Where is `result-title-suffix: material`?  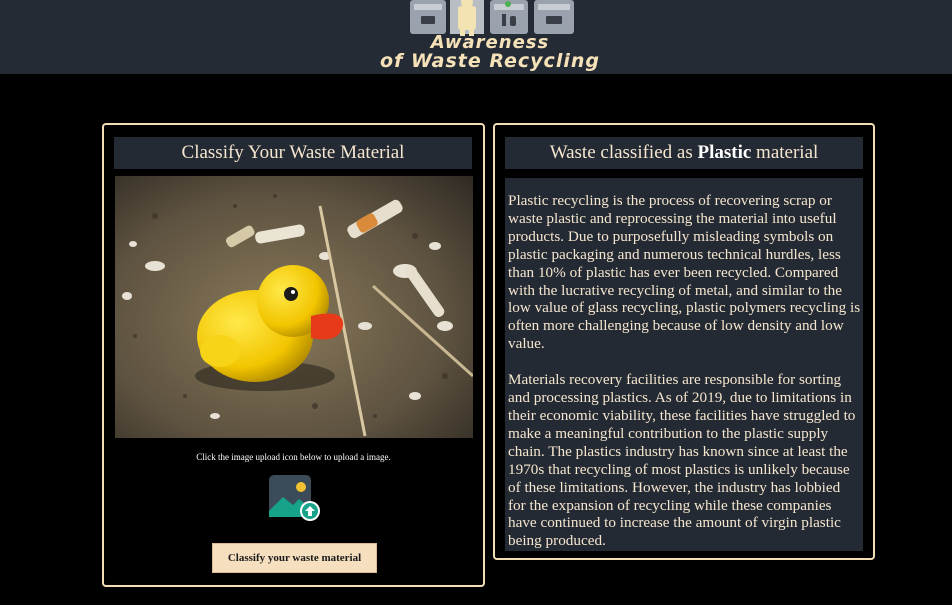
result-title-suffix: material is located at coordinates (785, 152).